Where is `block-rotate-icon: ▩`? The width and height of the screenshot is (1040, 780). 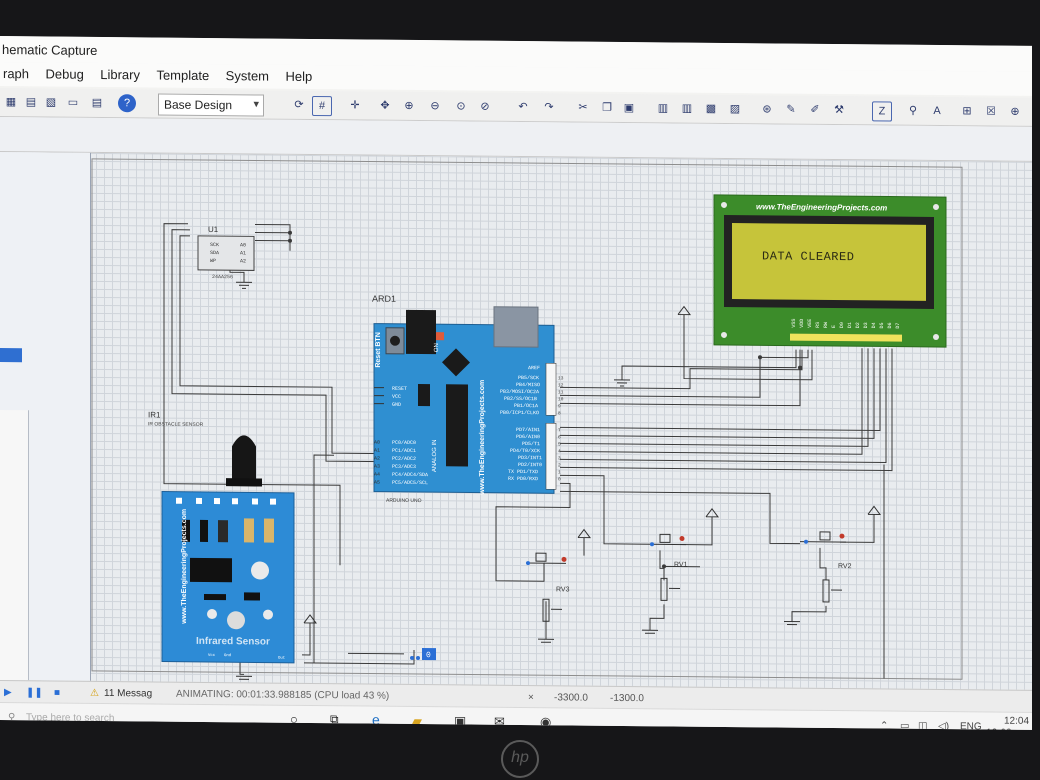 block-rotate-icon: ▩ is located at coordinates (711, 109).